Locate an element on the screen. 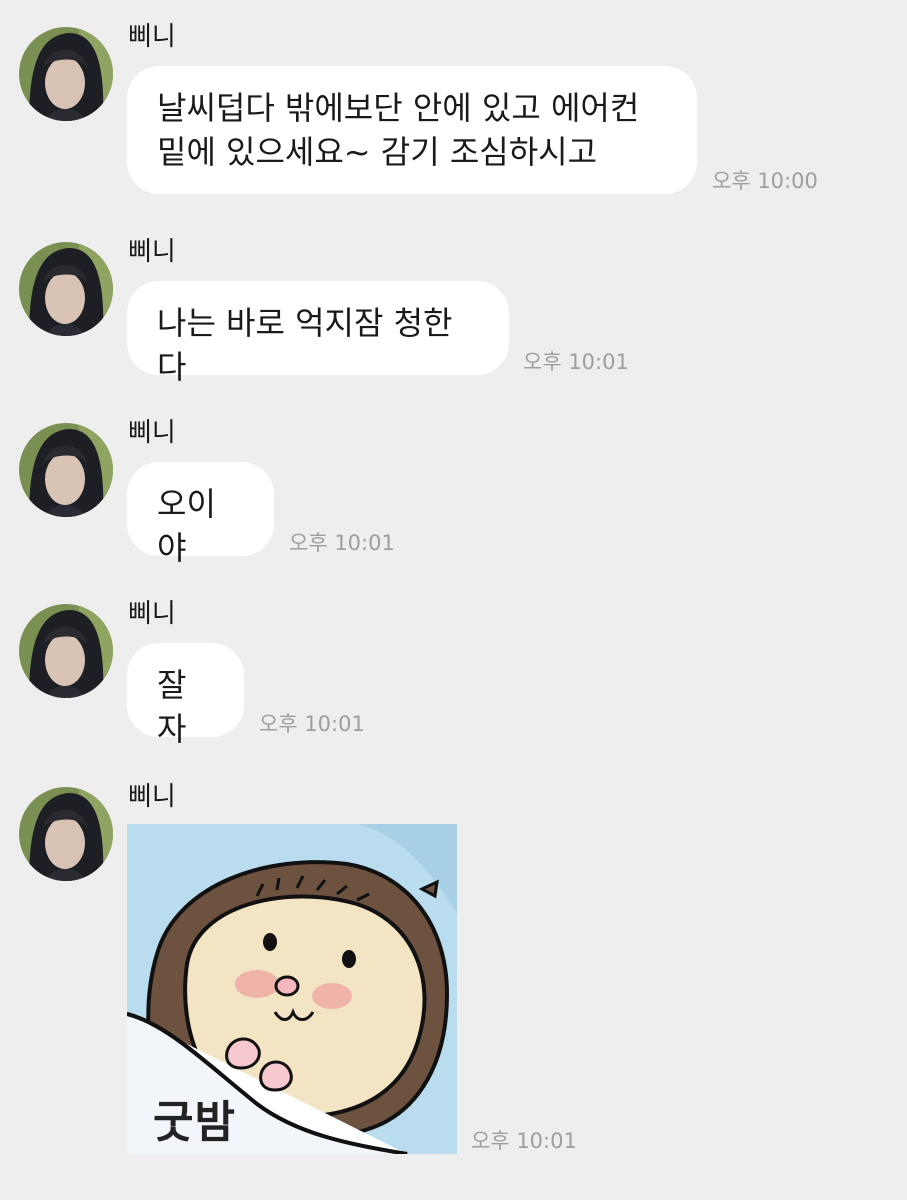 This screenshot has height=1200, width=907. message-bubble: 나는 바로 억지잠 청한다 is located at coordinates (318, 333).